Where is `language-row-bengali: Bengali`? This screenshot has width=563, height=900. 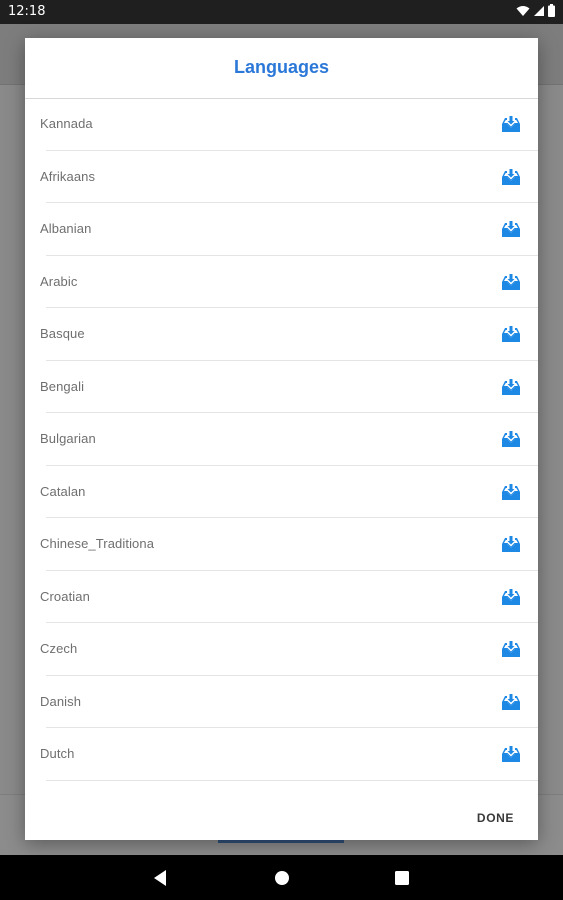 language-row-bengali: Bengali is located at coordinates (289, 387).